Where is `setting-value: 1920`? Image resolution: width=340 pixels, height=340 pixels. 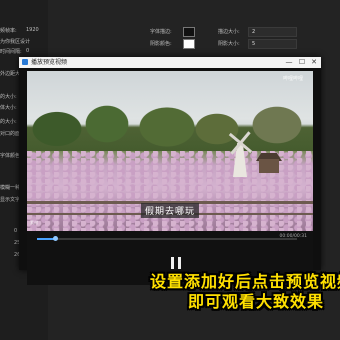 setting-value: 1920 is located at coordinates (32, 30).